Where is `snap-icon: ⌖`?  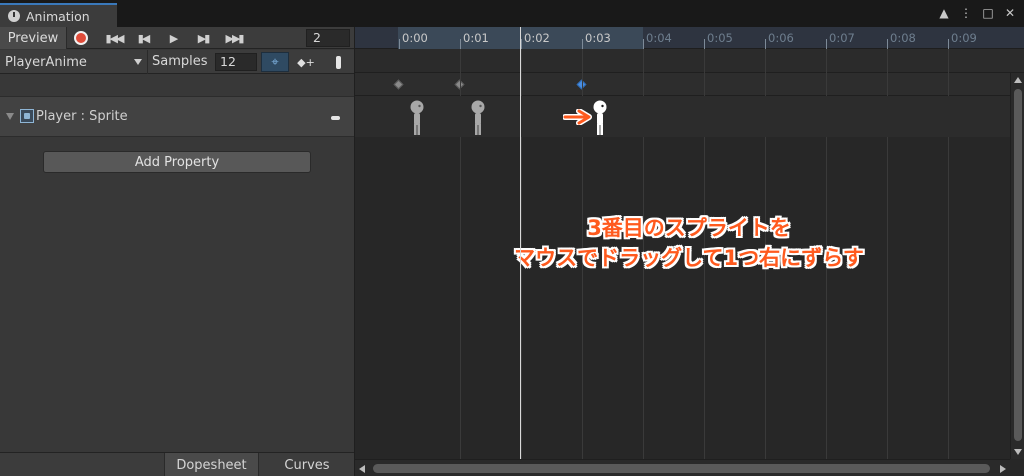
snap-icon: ⌖ is located at coordinates (275, 62).